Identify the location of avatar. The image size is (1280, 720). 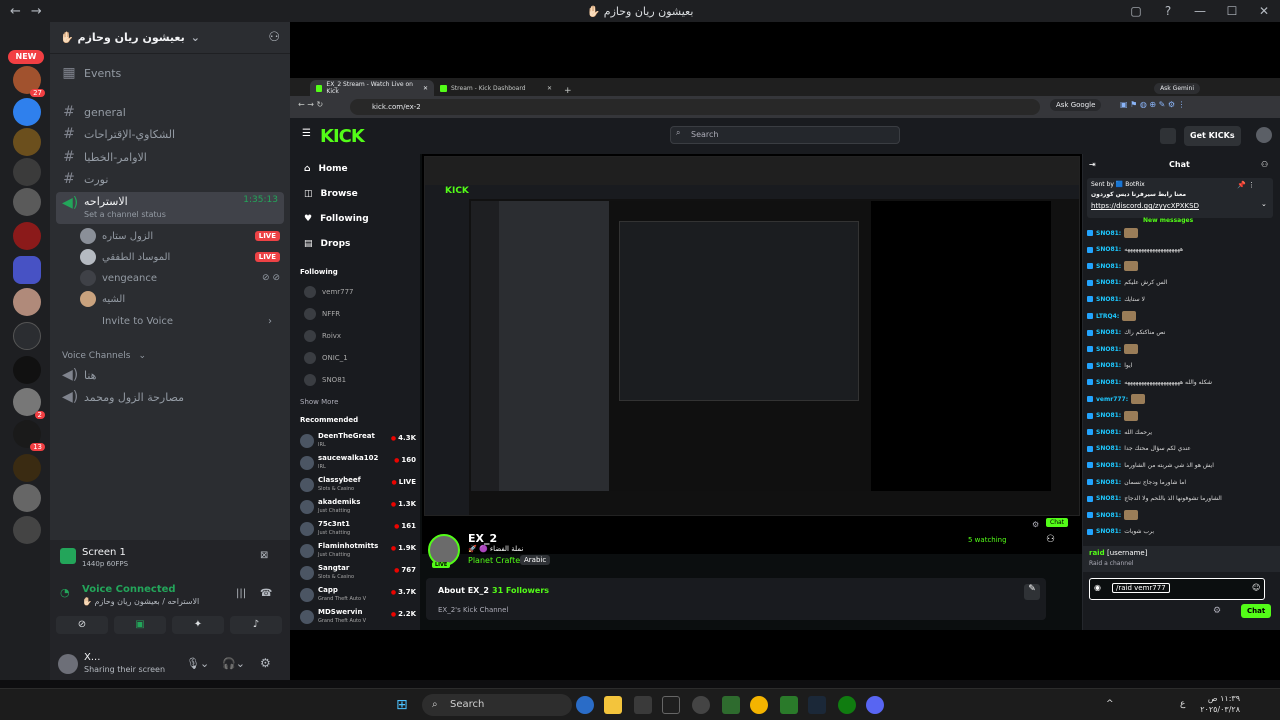
(1264, 135).